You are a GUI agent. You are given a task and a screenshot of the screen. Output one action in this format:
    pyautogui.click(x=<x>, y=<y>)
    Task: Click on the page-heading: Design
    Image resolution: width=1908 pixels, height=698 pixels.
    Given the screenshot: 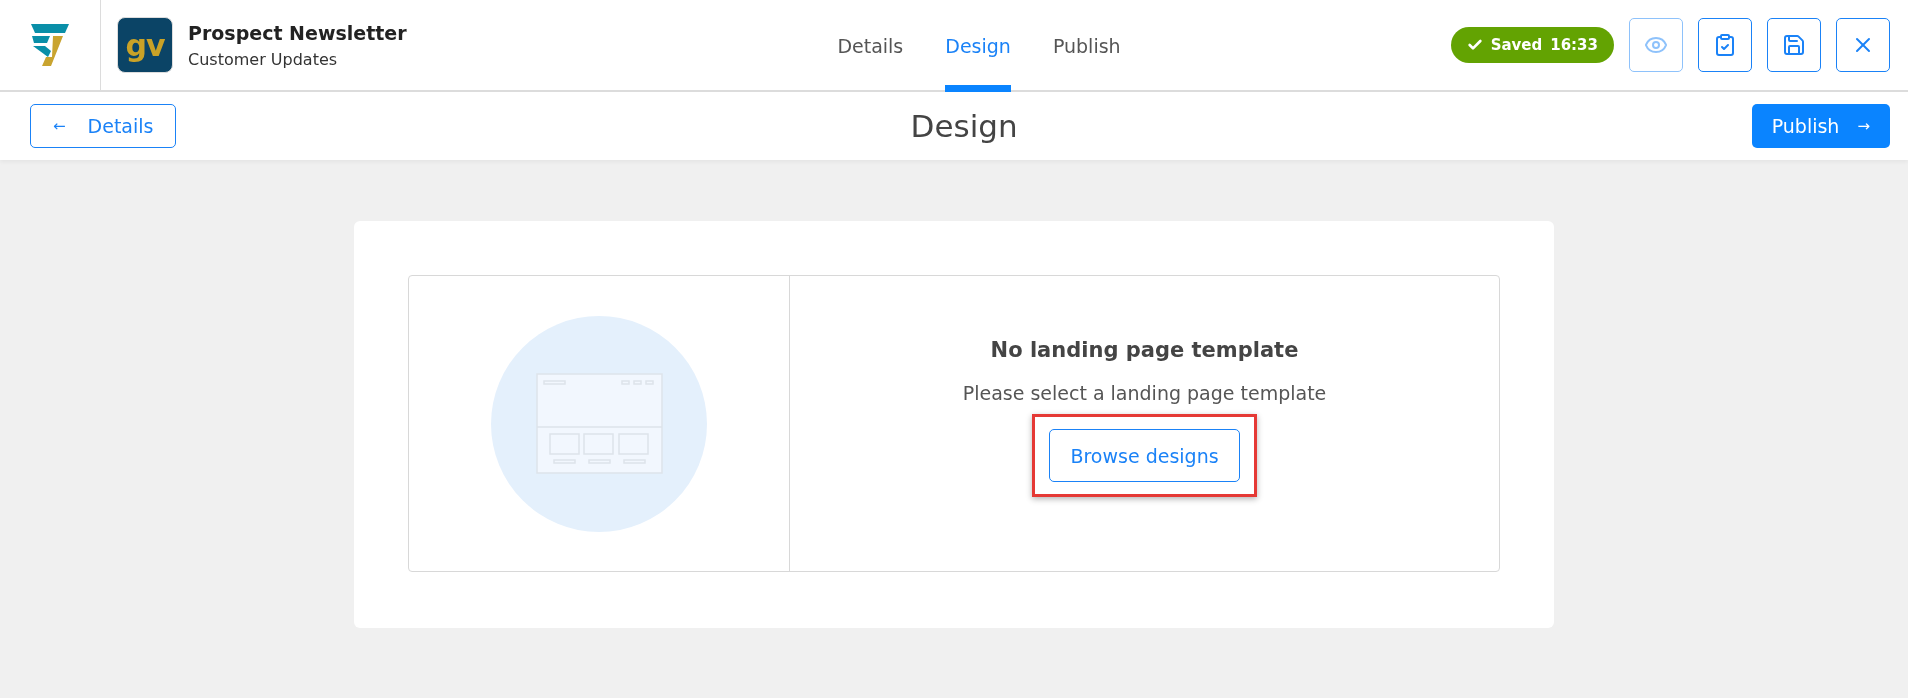 What is the action you would take?
    pyautogui.click(x=964, y=126)
    